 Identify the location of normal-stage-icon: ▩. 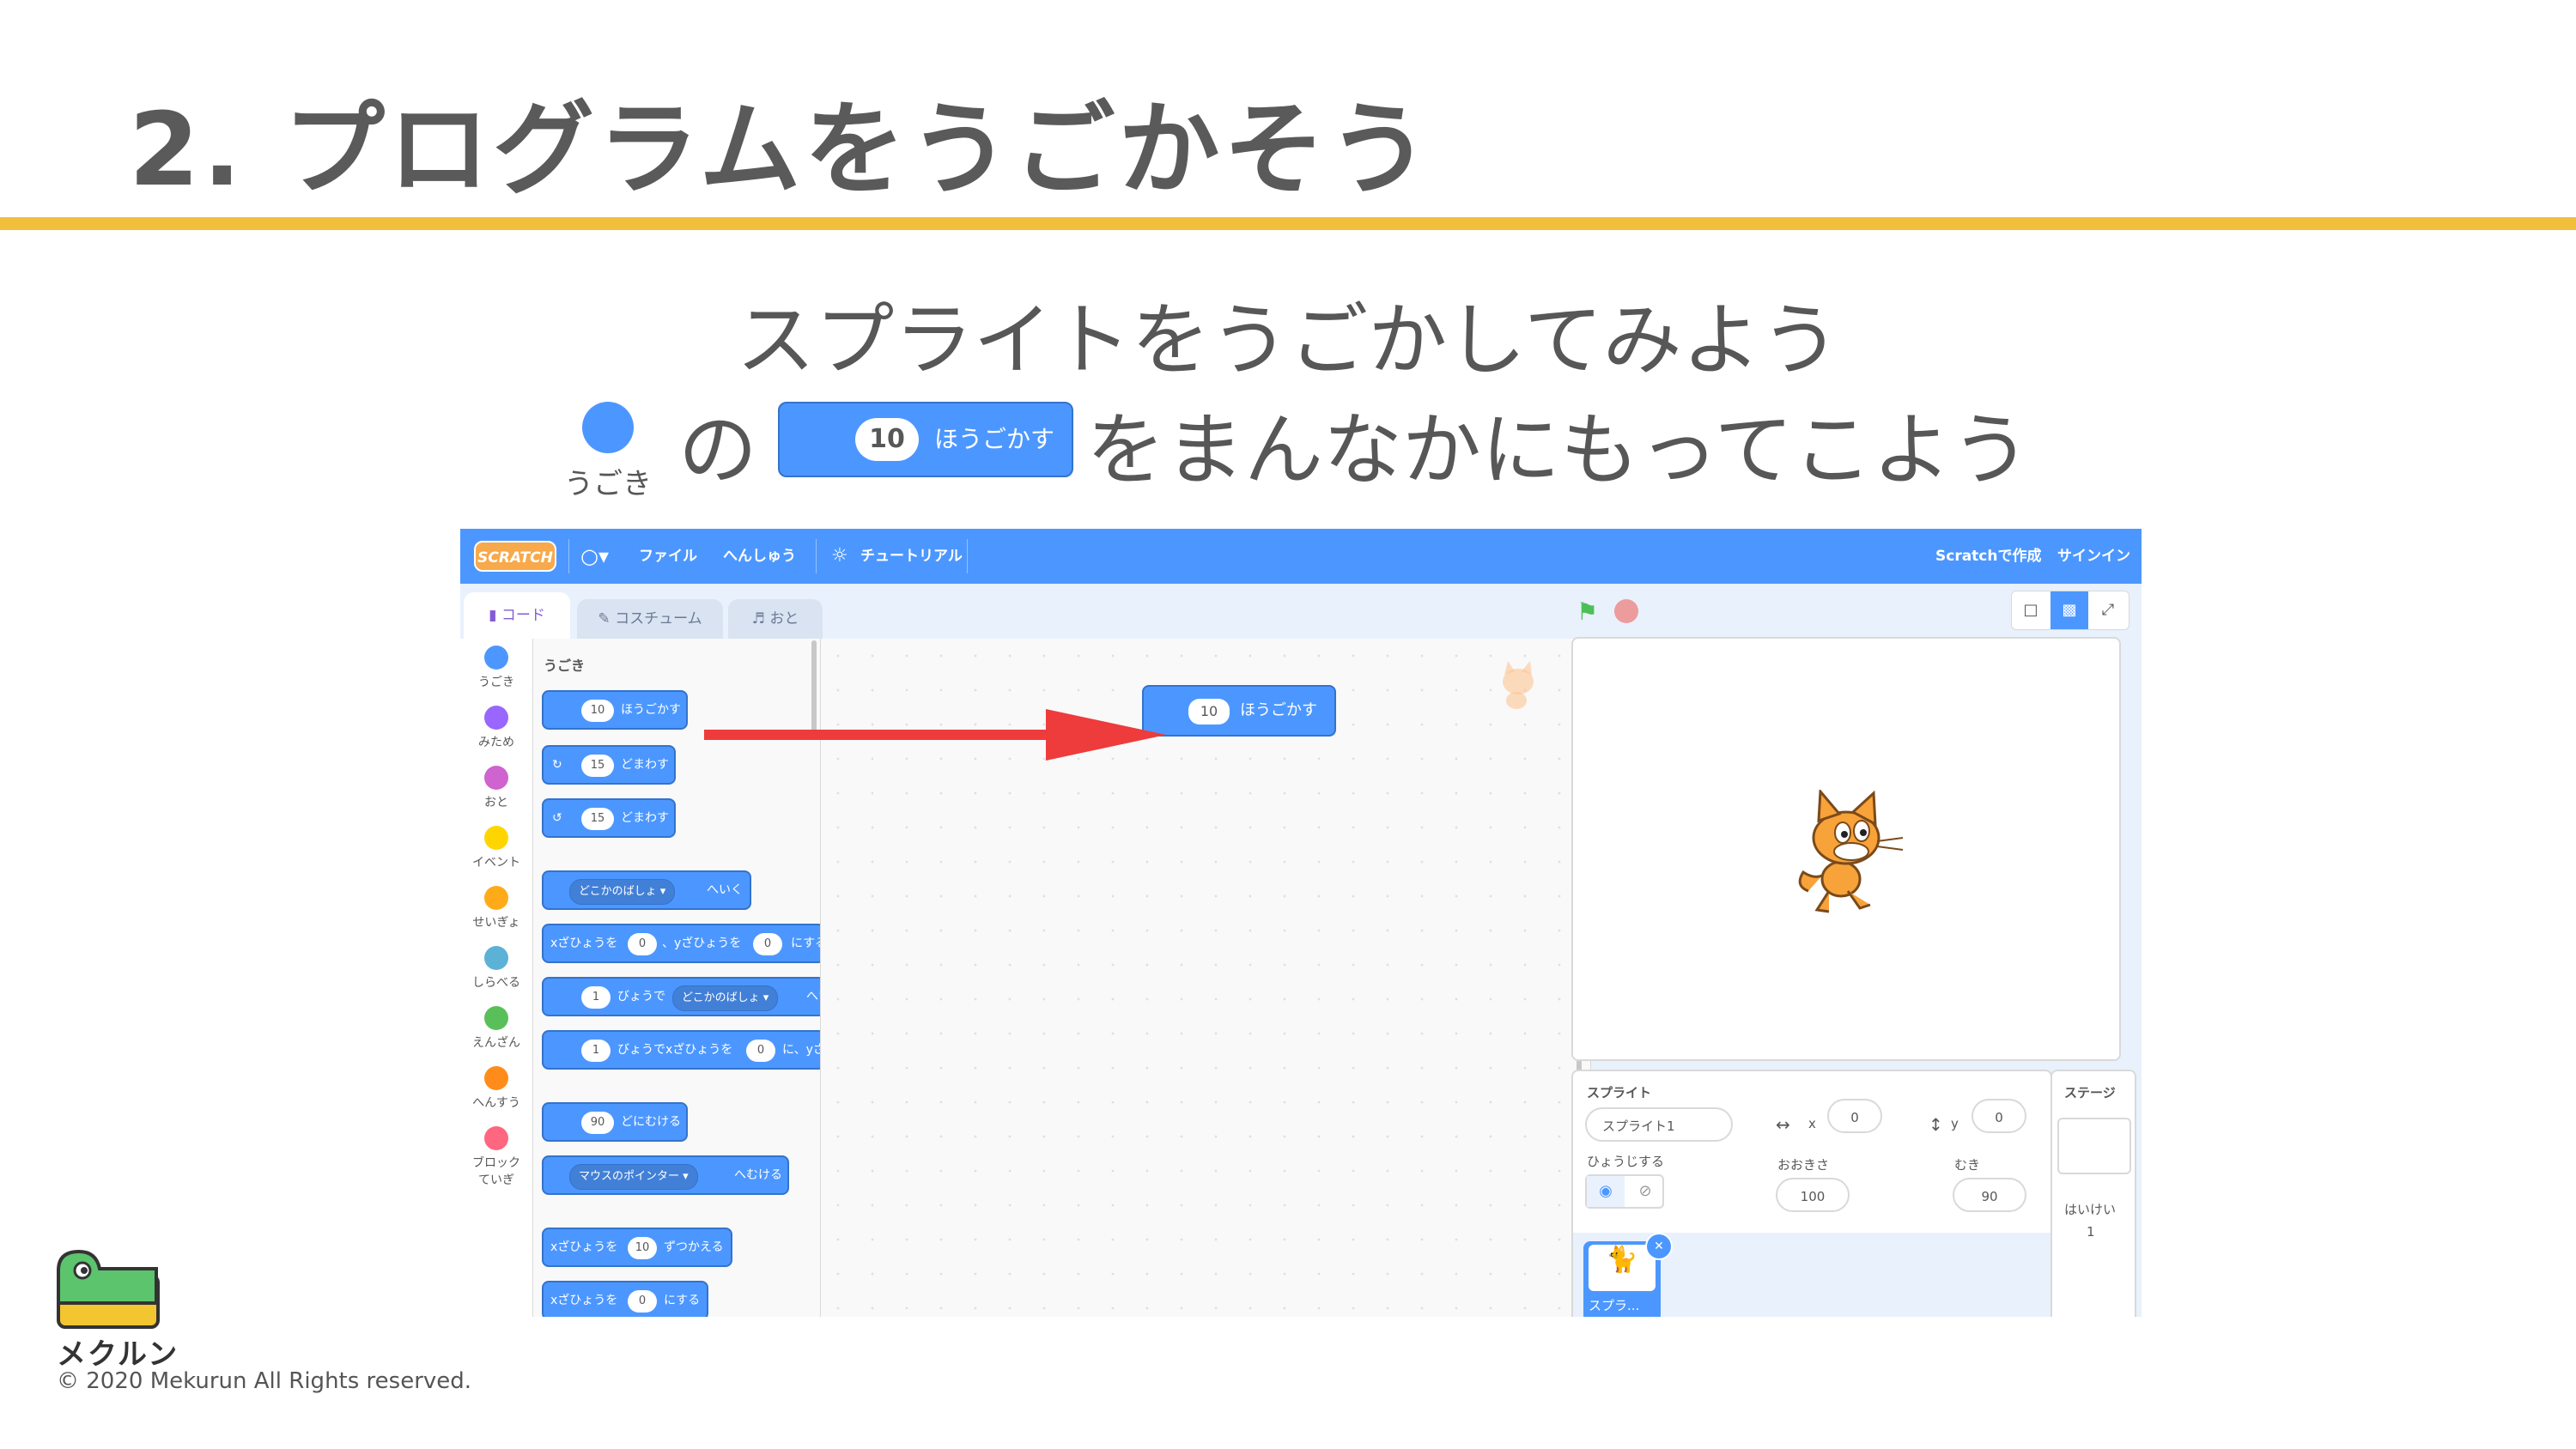
(2069, 610).